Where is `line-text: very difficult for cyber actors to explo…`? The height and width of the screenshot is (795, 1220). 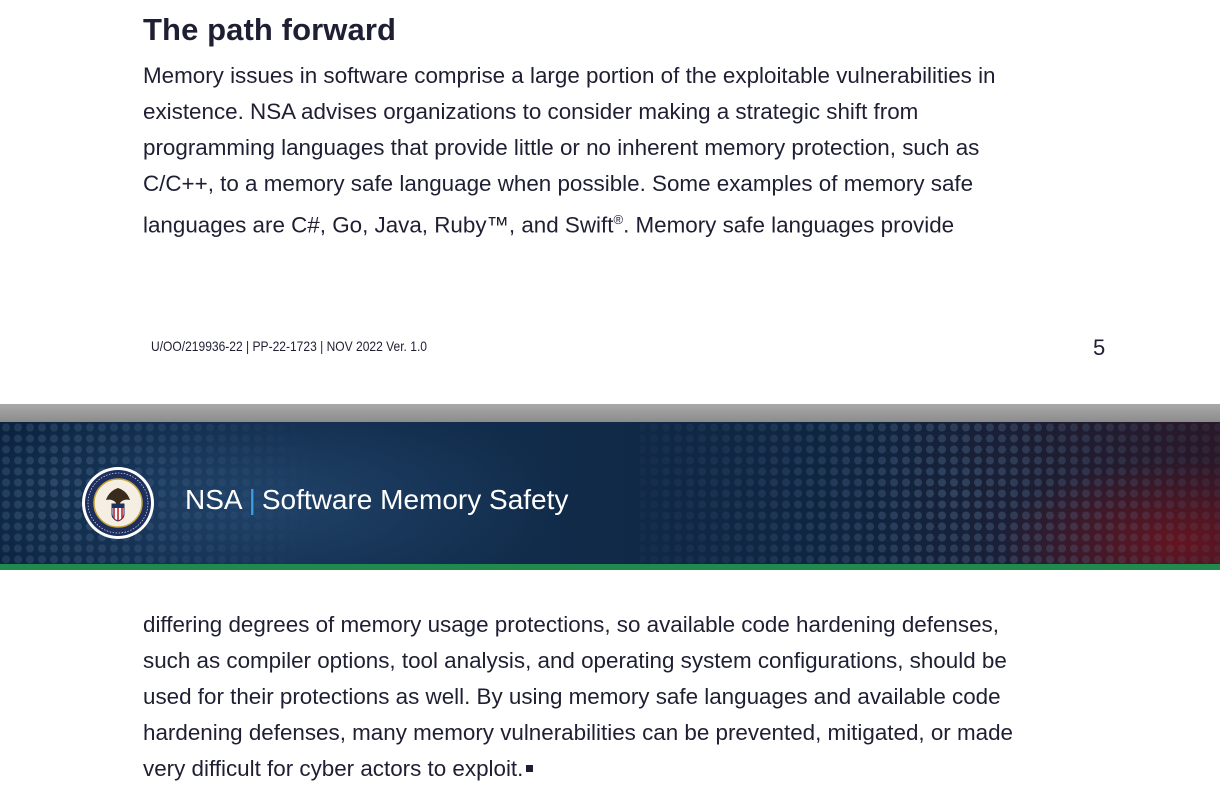
line-text: very difficult for cyber actors to explo… is located at coordinates (333, 768).